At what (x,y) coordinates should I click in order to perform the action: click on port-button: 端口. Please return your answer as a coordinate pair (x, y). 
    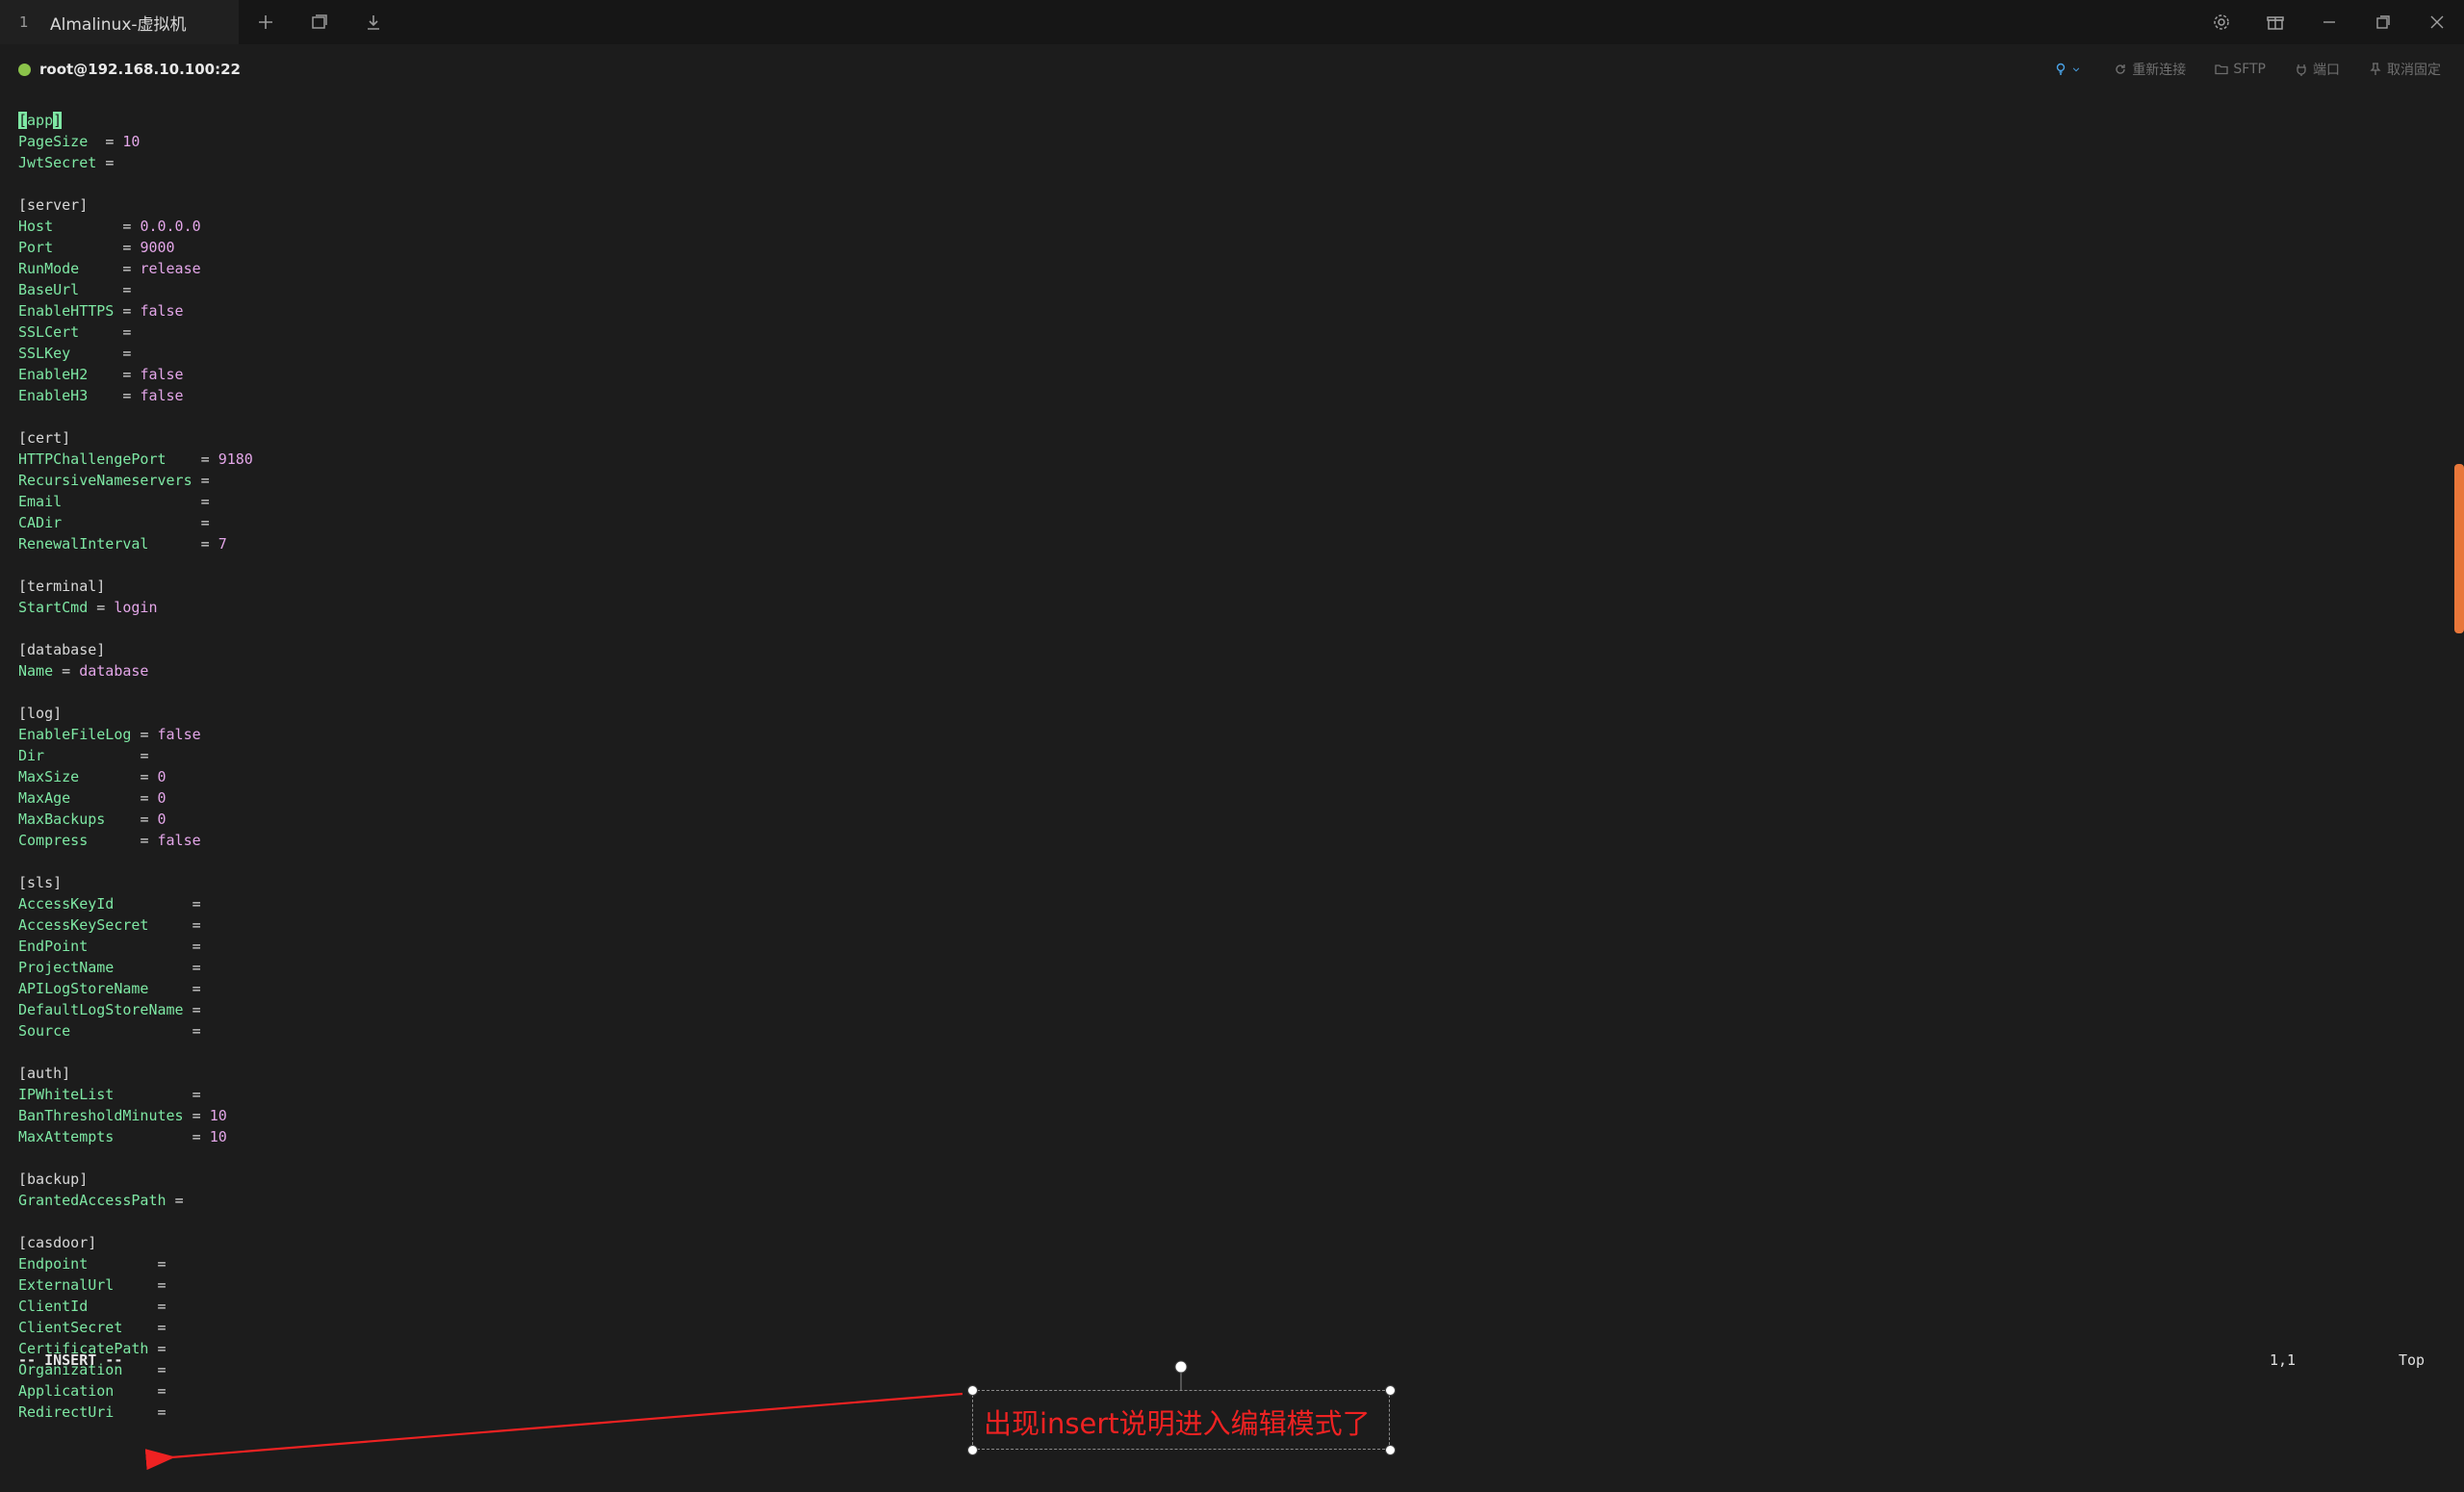
    Looking at the image, I should click on (2317, 69).